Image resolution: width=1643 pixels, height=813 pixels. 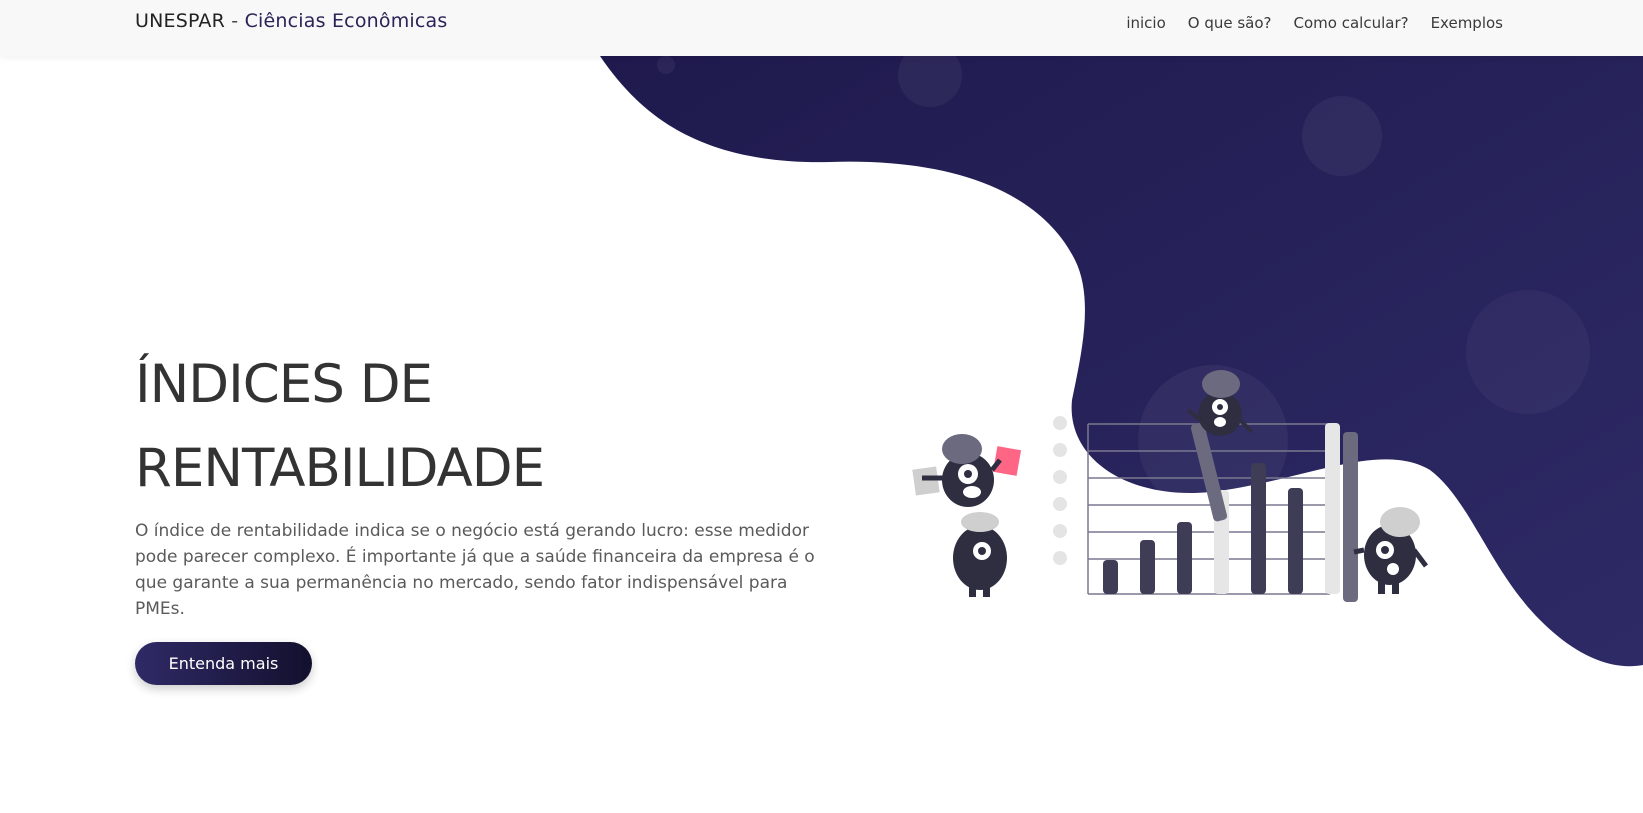 I want to click on entenda-mais-button: Entenda mais, so click(x=223, y=663).